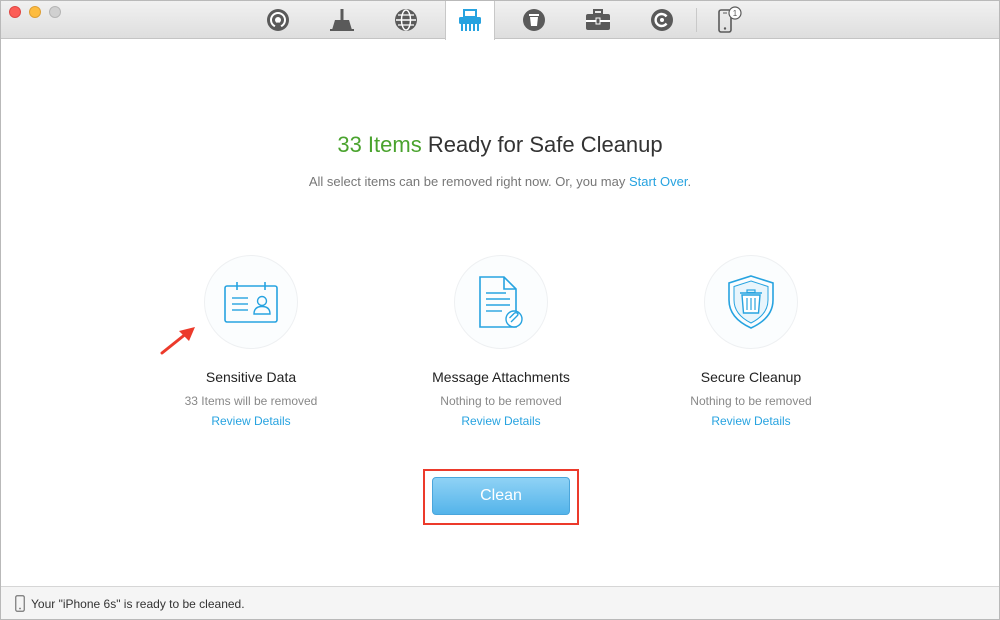 The height and width of the screenshot is (620, 1000). I want to click on tool-backup, so click(662, 20).